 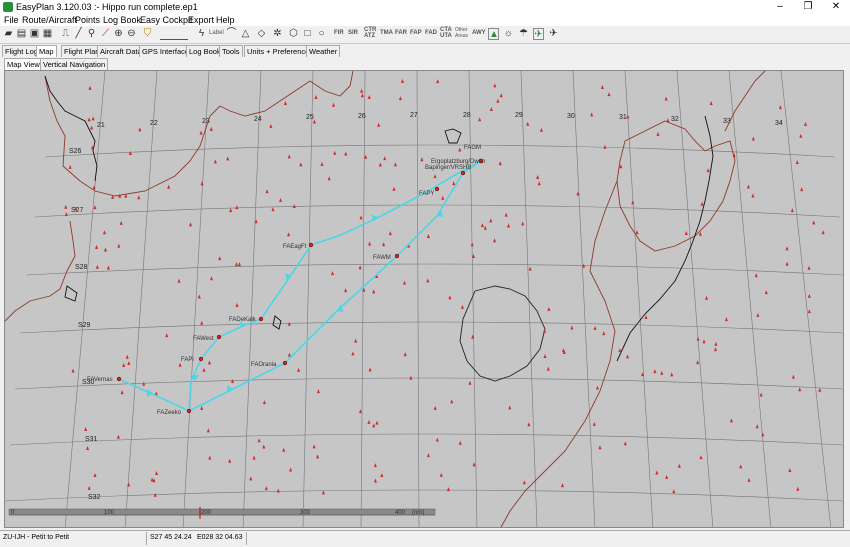 What do you see at coordinates (431, 33) in the screenshot?
I see `fad-toggle: FAD` at bounding box center [431, 33].